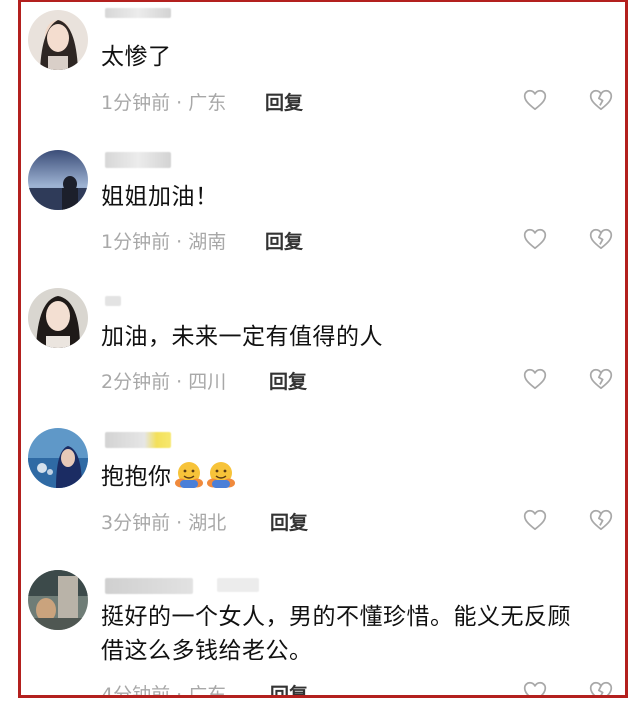 The image size is (640, 706). I want to click on comment-time: 4分钟前, so click(136, 691).